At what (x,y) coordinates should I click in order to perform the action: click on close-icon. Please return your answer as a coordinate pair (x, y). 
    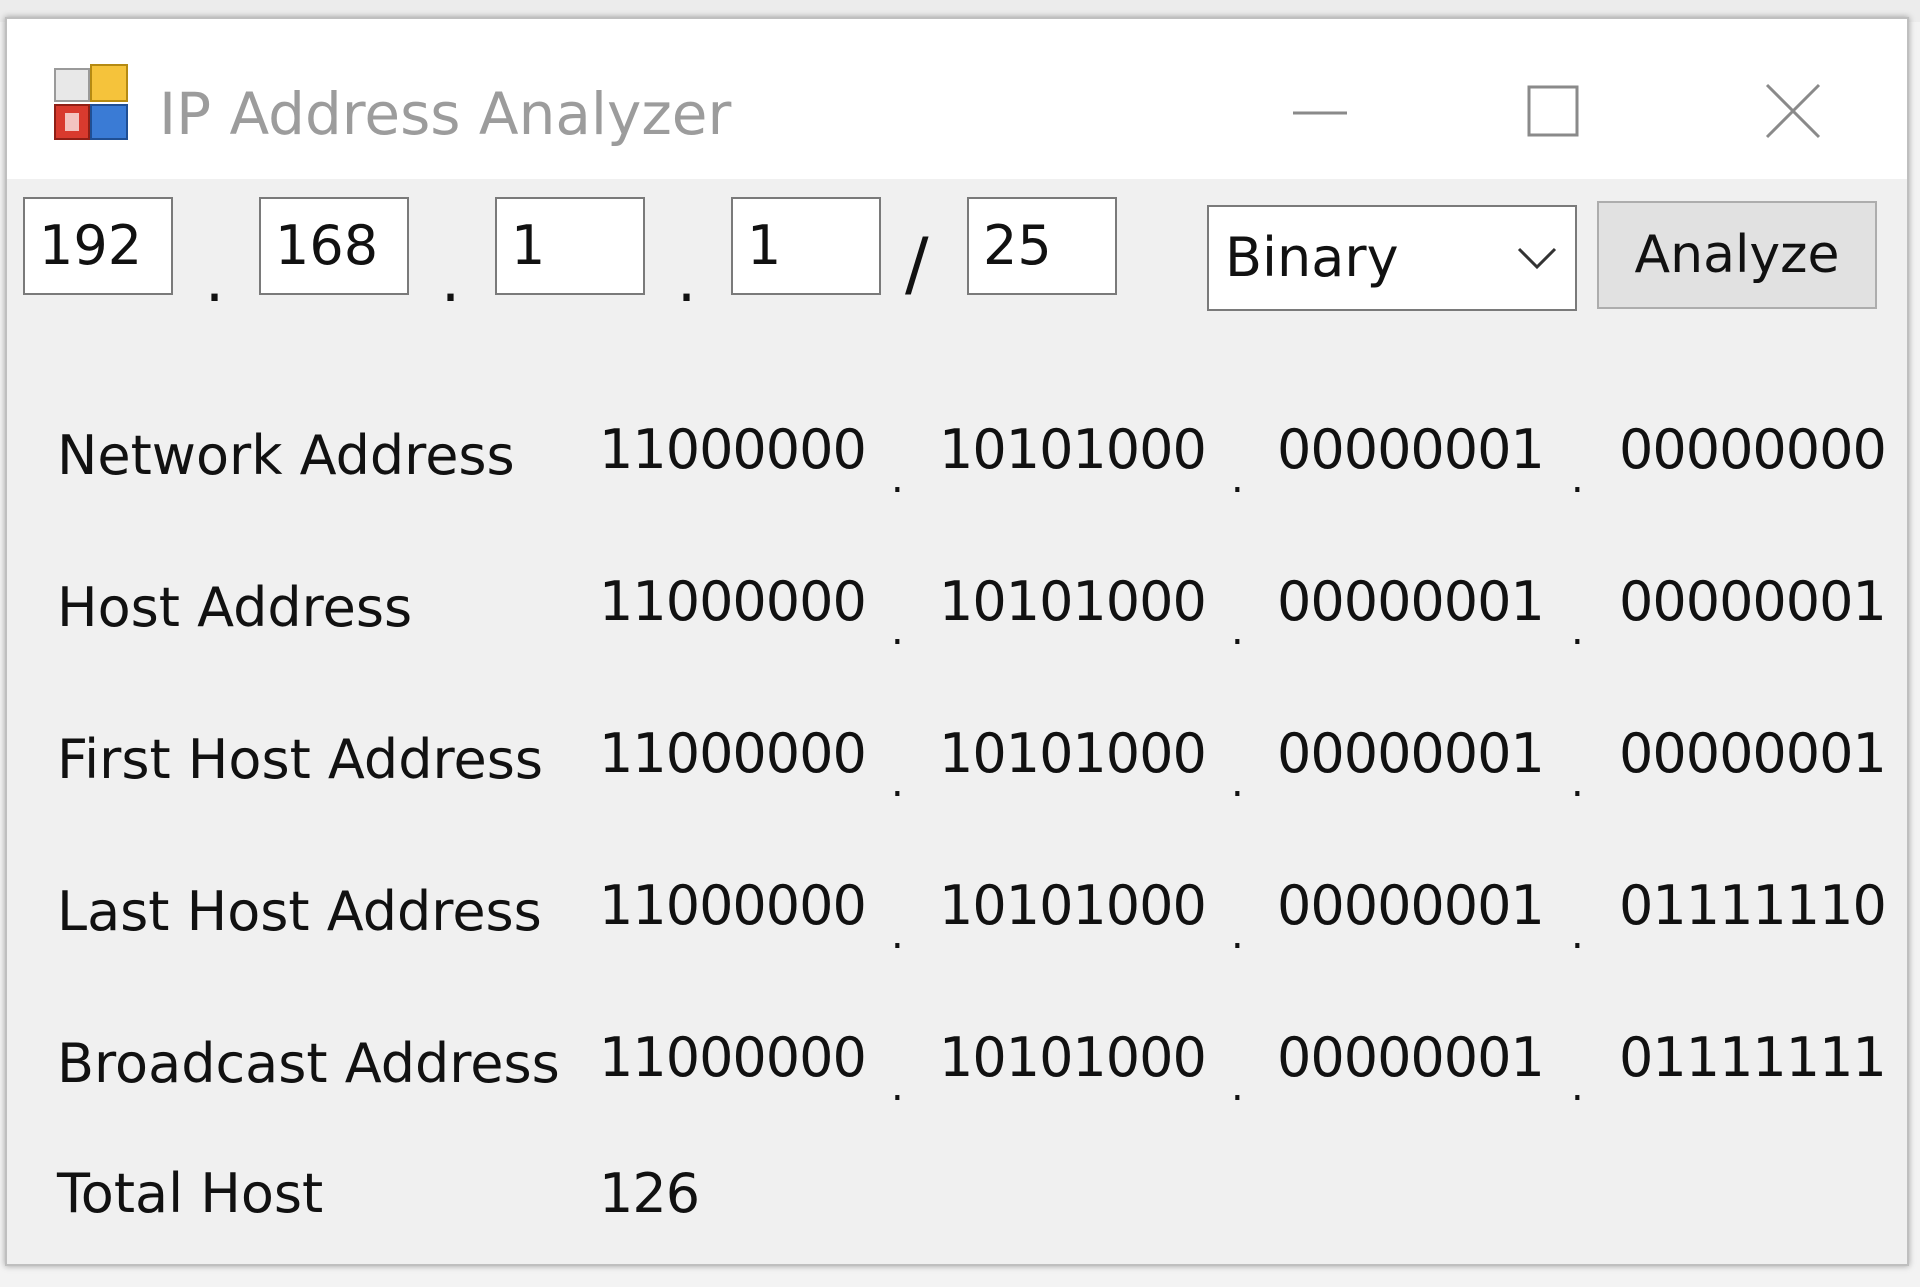
    Looking at the image, I should click on (1793, 111).